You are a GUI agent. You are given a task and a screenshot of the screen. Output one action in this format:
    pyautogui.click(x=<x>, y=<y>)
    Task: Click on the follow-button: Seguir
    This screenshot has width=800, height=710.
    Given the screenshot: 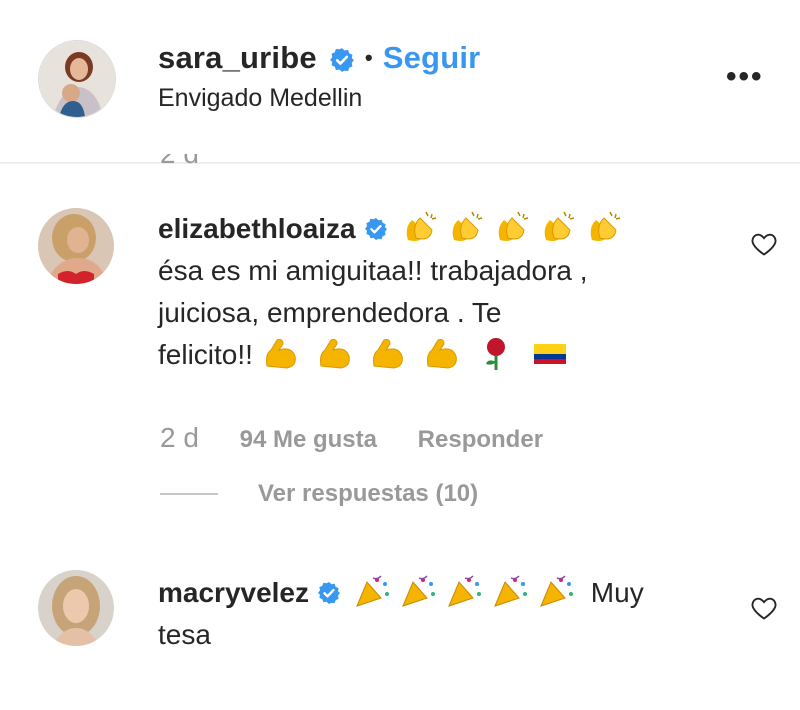 What is the action you would take?
    pyautogui.click(x=432, y=58)
    